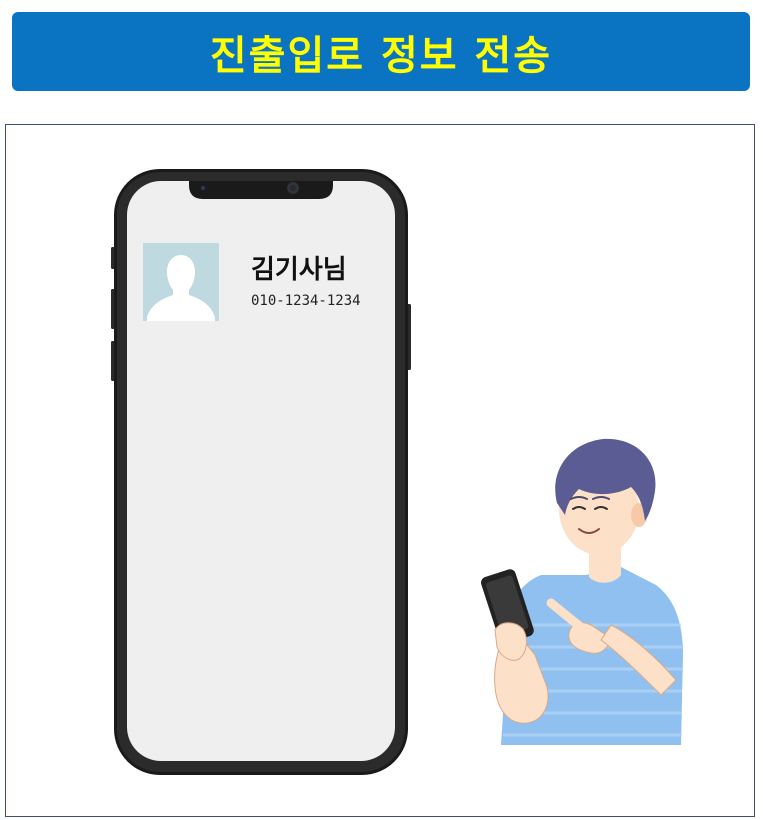 Image resolution: width=763 pixels, height=820 pixels. I want to click on man-holding-phone-icon, so click(582, 591).